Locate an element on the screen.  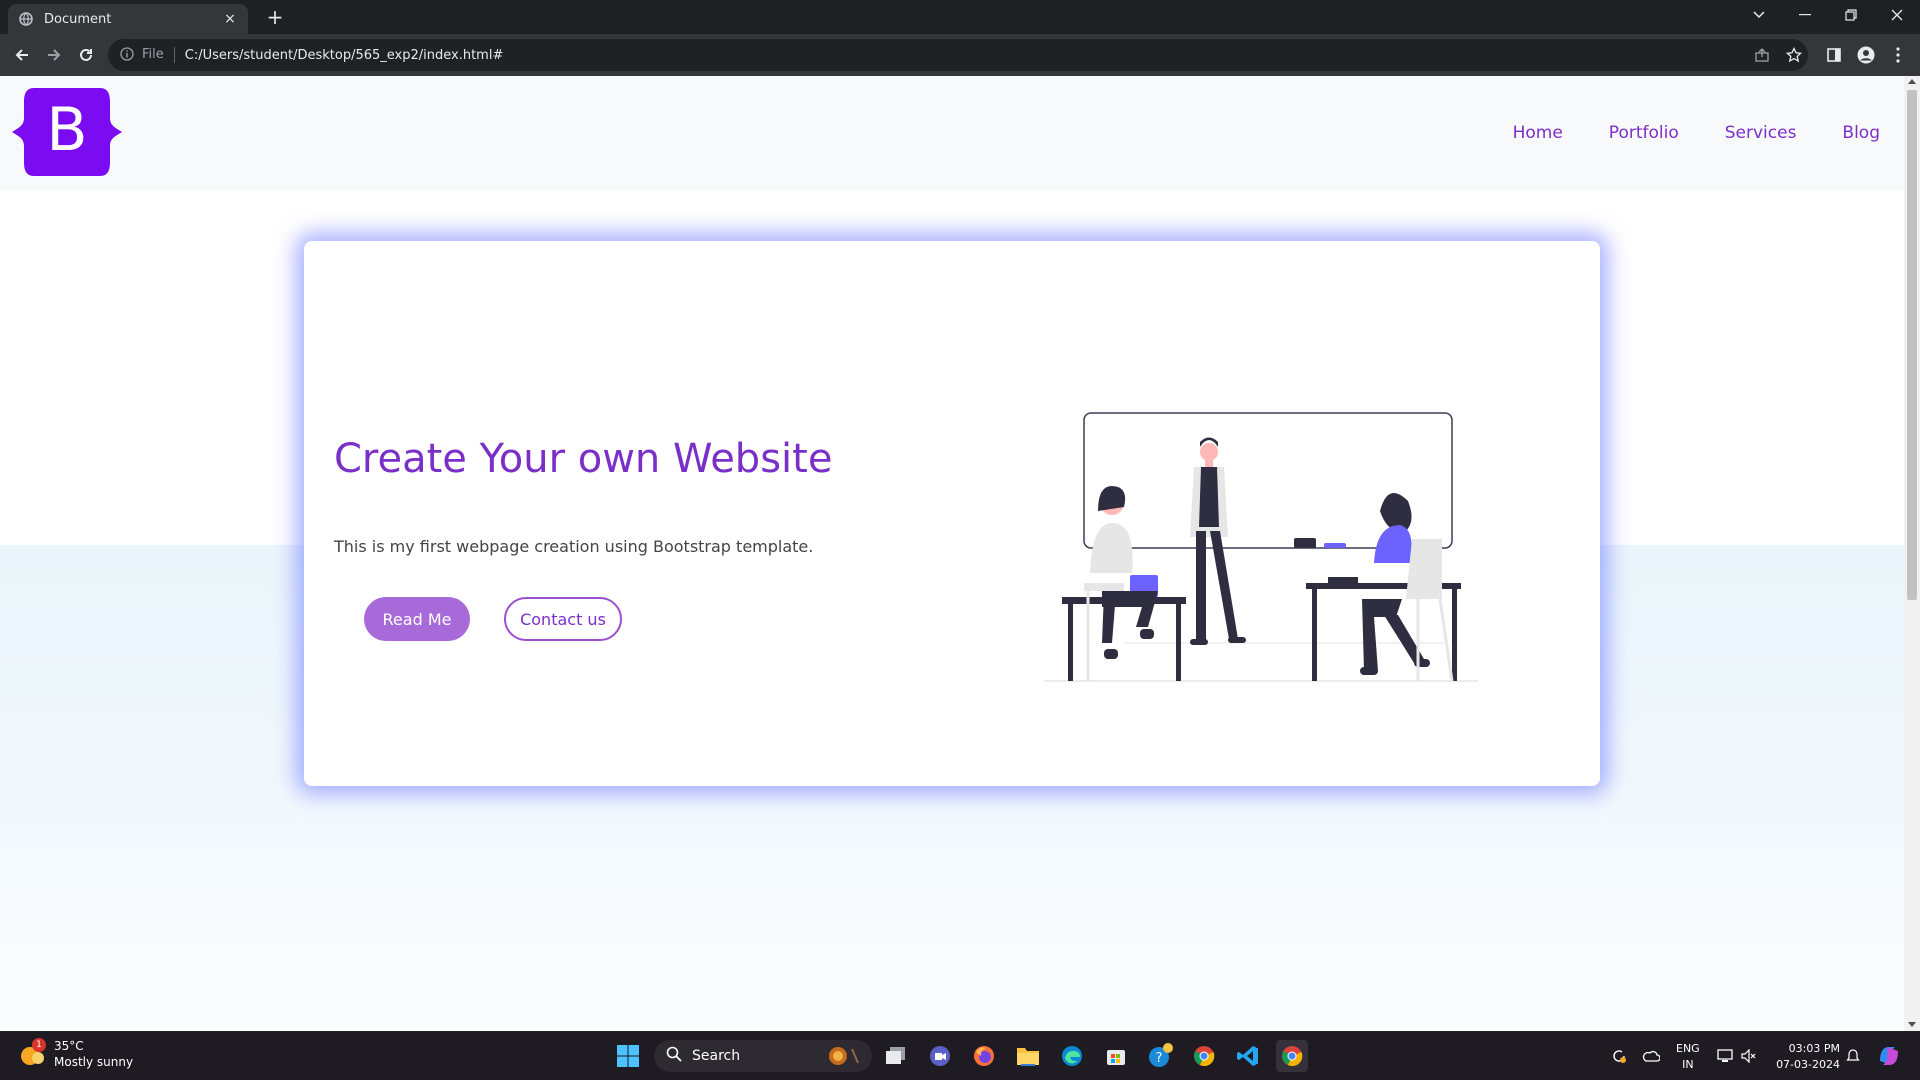
page-scrollbar is located at coordinates (1912, 553).